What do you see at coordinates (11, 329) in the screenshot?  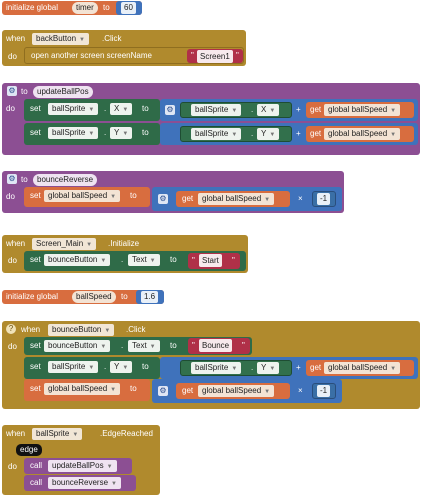 I see `help-icon: ?` at bounding box center [11, 329].